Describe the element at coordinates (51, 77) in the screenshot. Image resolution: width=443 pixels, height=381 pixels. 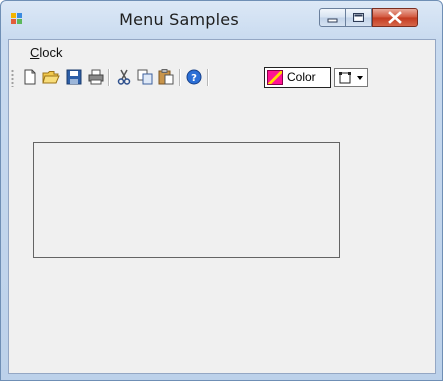
I see `open-folder-icon` at that location.